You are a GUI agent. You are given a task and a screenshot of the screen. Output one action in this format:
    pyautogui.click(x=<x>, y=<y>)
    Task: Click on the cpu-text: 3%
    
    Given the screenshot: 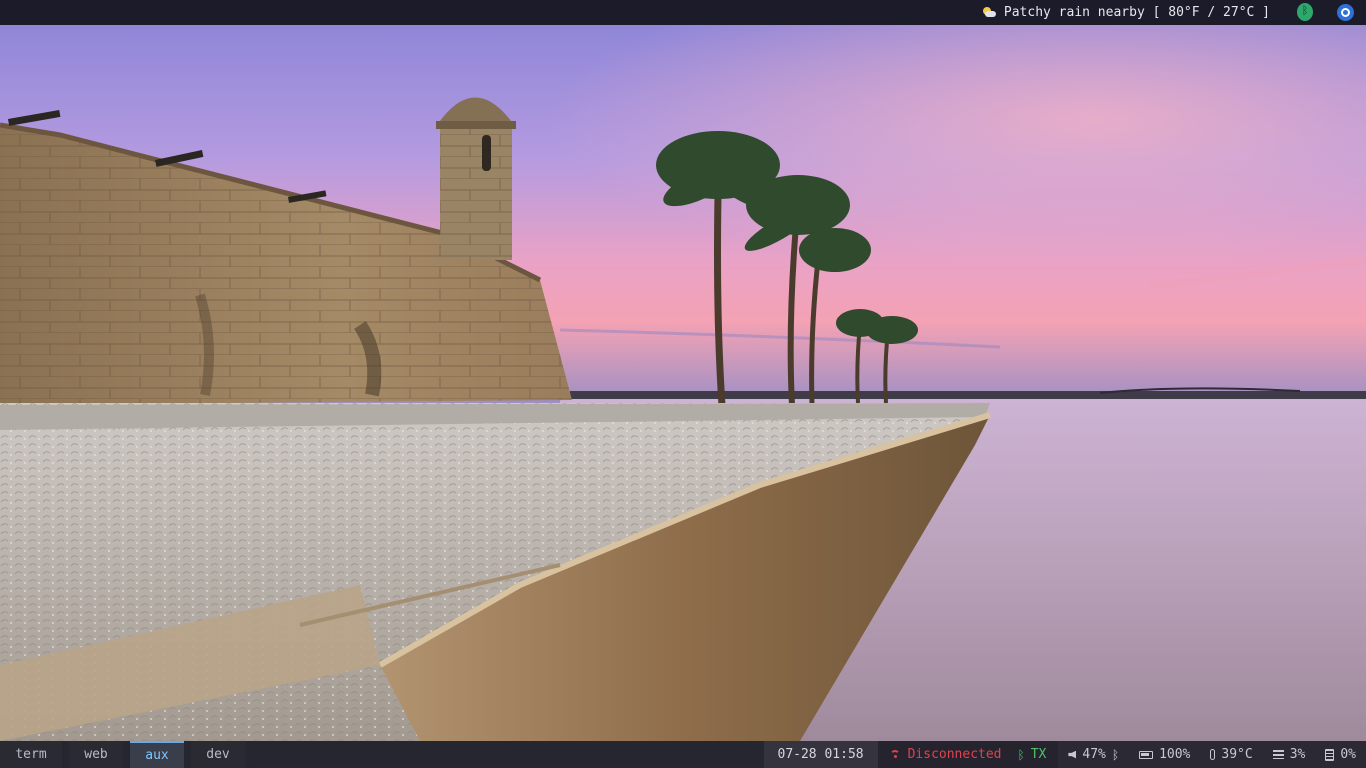 What is the action you would take?
    pyautogui.click(x=1297, y=754)
    